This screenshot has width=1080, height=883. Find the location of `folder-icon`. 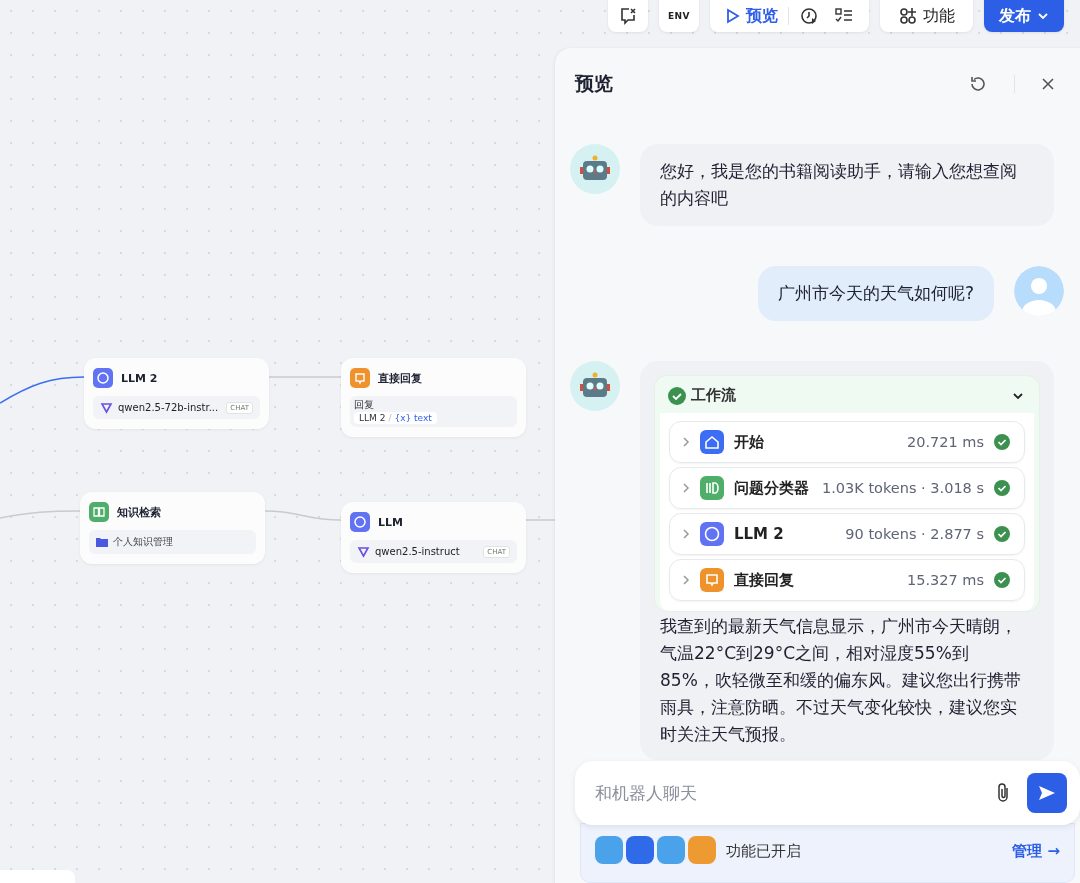

folder-icon is located at coordinates (102, 542).